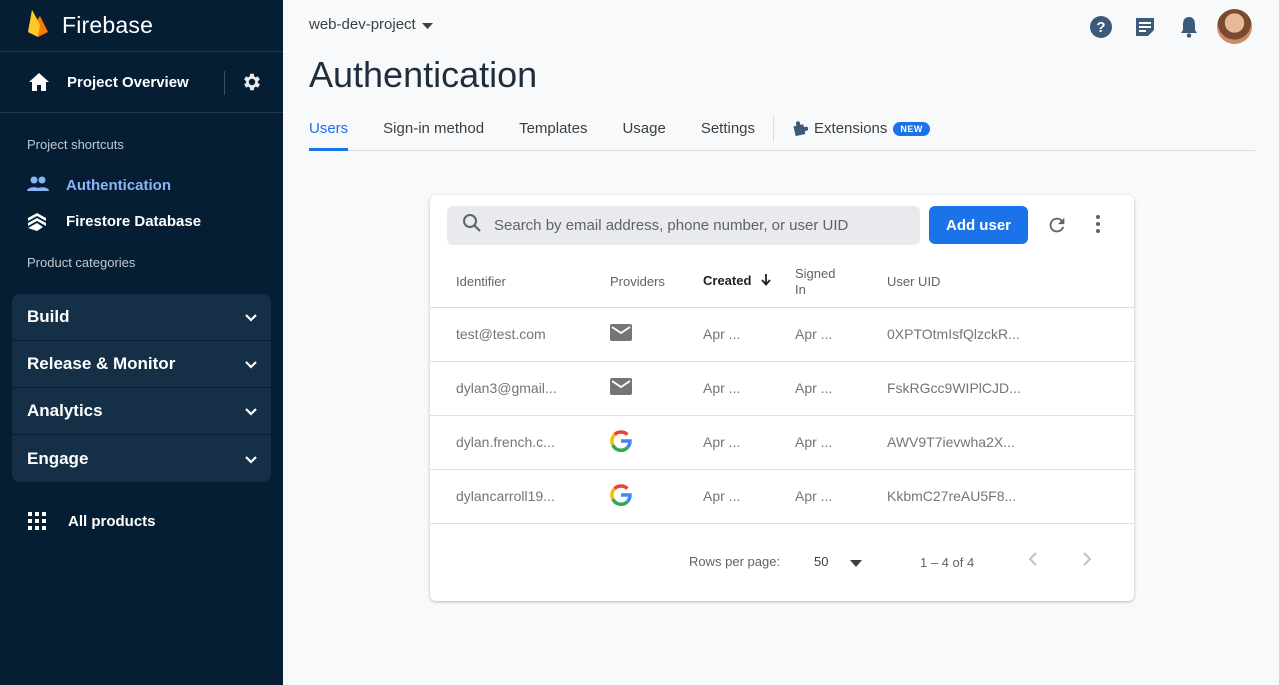 The height and width of the screenshot is (685, 1279). Describe the element at coordinates (1010, 282) in the screenshot. I see `col-user-uid: User UID` at that location.